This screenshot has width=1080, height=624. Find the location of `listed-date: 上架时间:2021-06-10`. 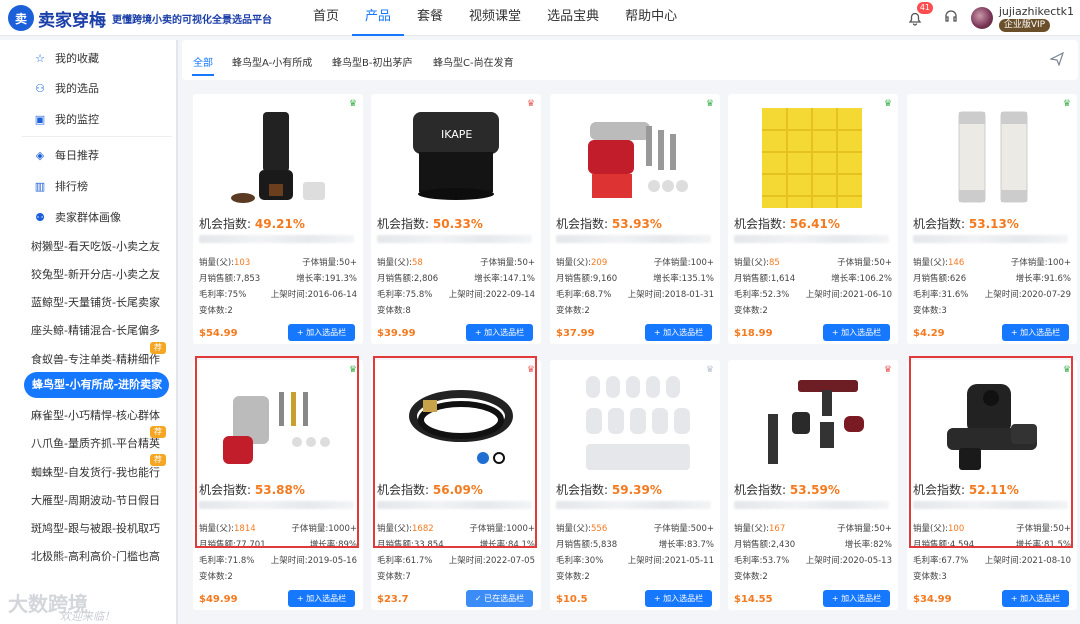

listed-date: 上架时间:2021-06-10 is located at coordinates (848, 295).